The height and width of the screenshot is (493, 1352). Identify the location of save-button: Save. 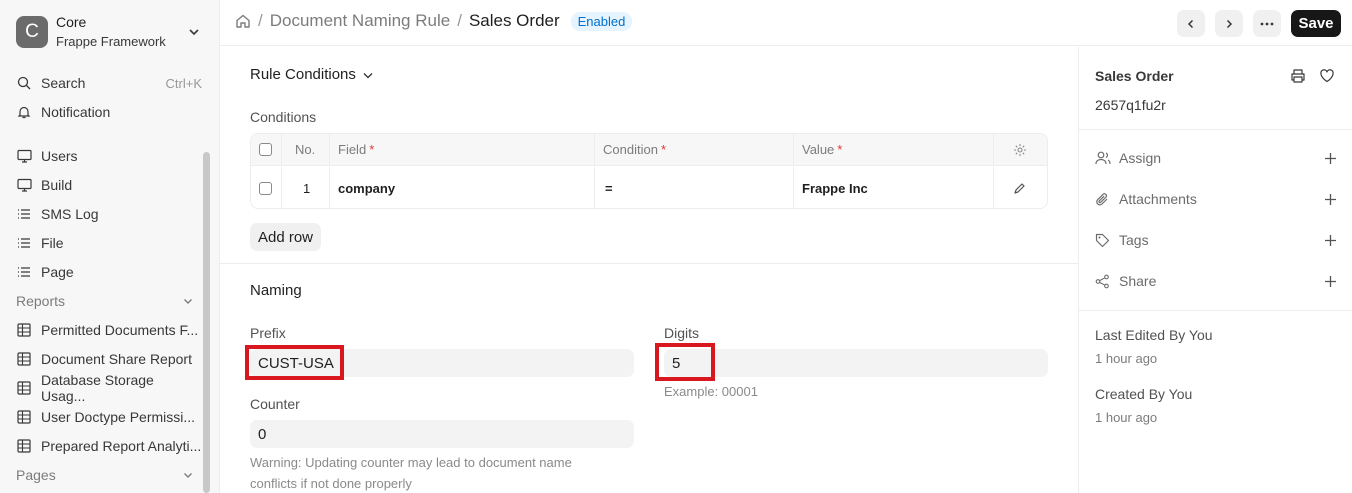
(1316, 23).